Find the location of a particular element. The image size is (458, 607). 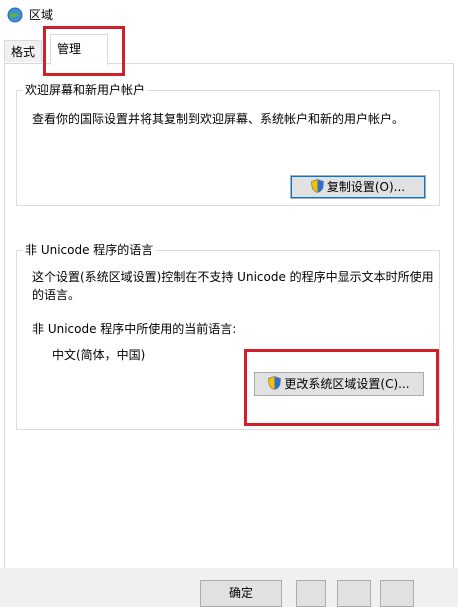

current-language-label: 非 Unicode 程序中所使用的当前语言: is located at coordinates (134, 329).